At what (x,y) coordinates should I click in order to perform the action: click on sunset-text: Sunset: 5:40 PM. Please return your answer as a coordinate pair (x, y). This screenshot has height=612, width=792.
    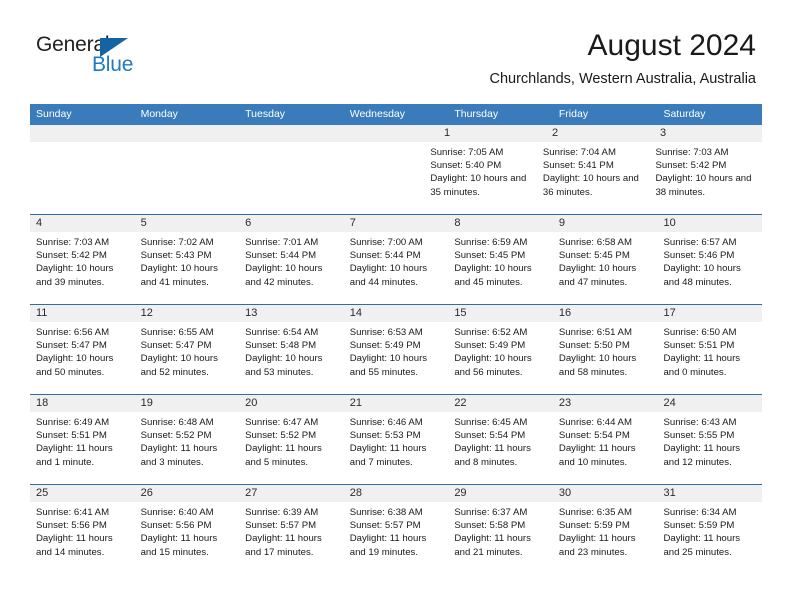
    Looking at the image, I should click on (466, 166).